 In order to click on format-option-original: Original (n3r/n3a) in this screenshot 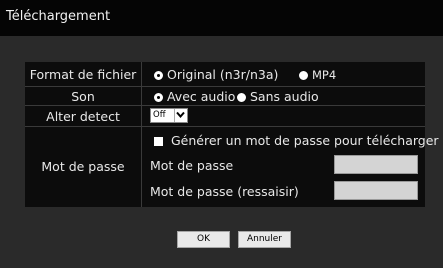, I will do `click(216, 74)`.